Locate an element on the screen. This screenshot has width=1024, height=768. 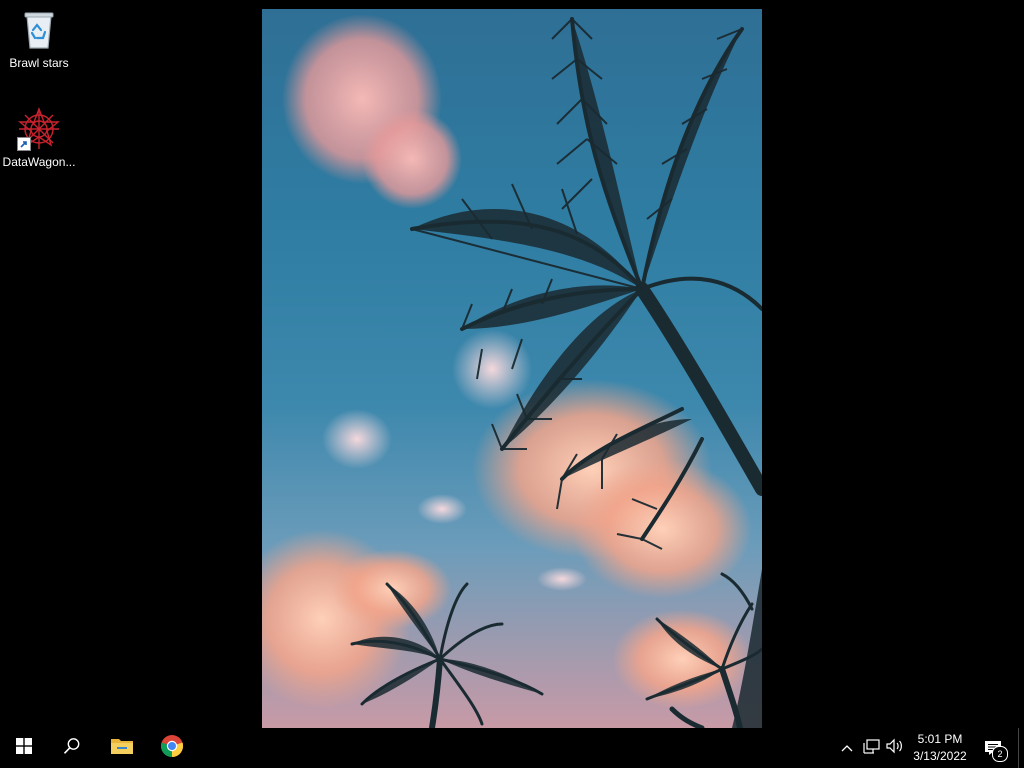
shortcut-arrow-icon is located at coordinates (24, 144).